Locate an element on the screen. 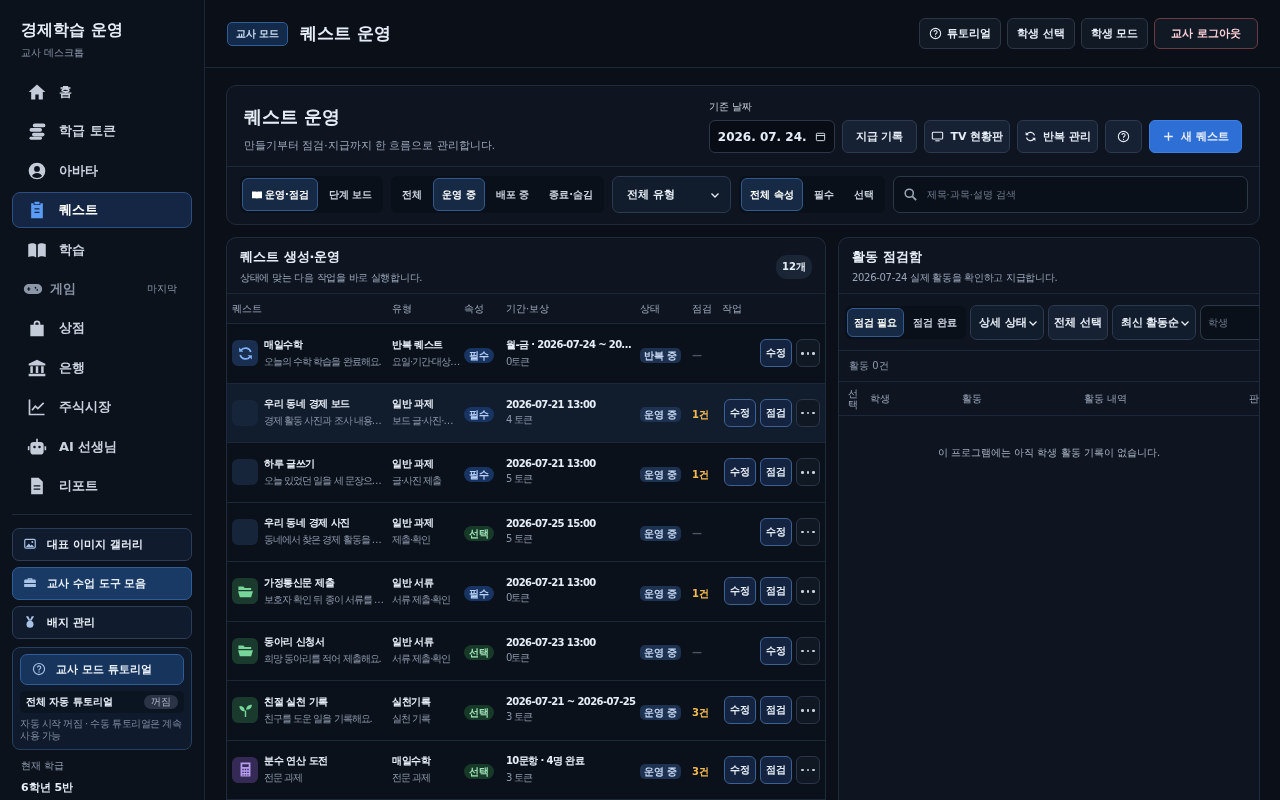  nav-item: 상점 is located at coordinates (102, 328).